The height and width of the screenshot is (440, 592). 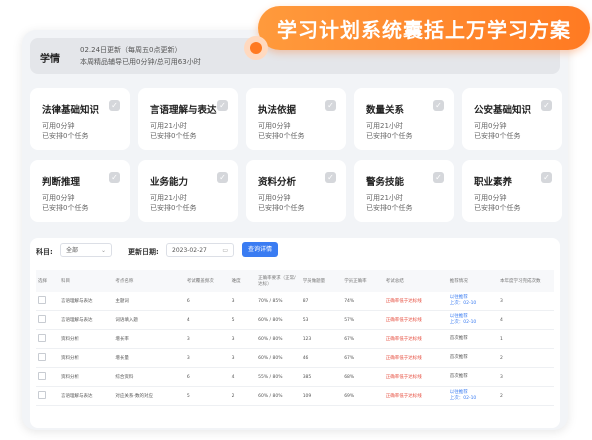 What do you see at coordinates (149, 377) in the screenshot?
I see `topic-cell: 综合资料` at bounding box center [149, 377].